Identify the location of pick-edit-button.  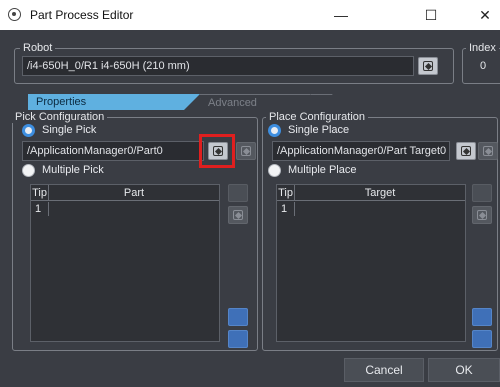
(238, 215).